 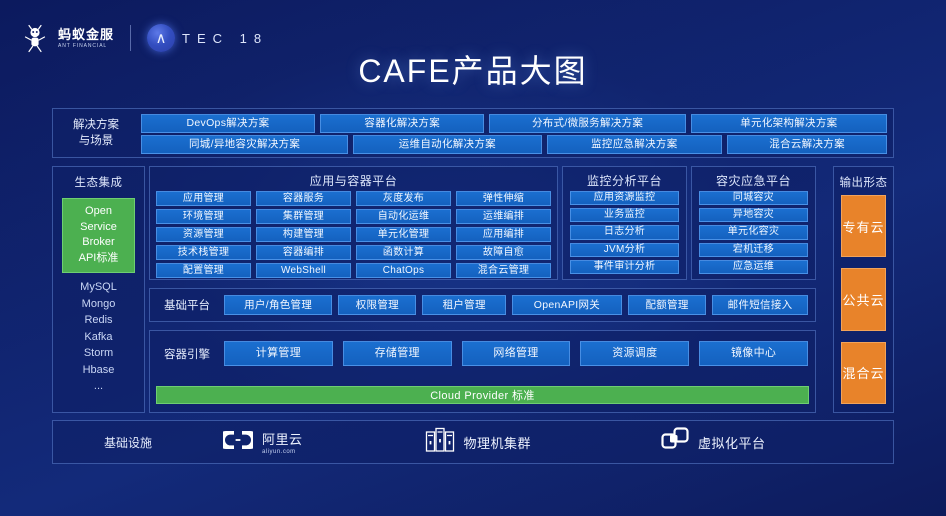 What do you see at coordinates (238, 442) in the screenshot?
I see `aliyun-icon` at bounding box center [238, 442].